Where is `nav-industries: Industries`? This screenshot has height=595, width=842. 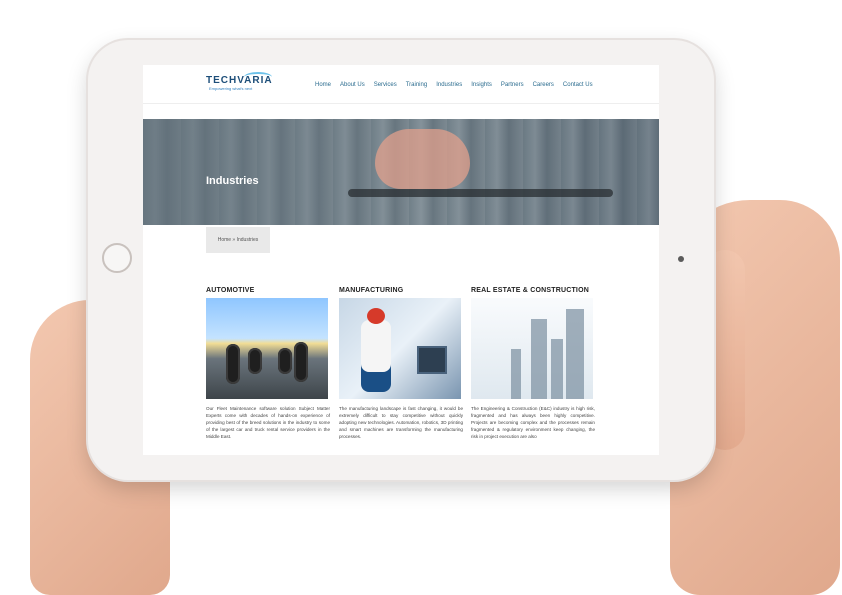
nav-industries: Industries is located at coordinates (449, 85).